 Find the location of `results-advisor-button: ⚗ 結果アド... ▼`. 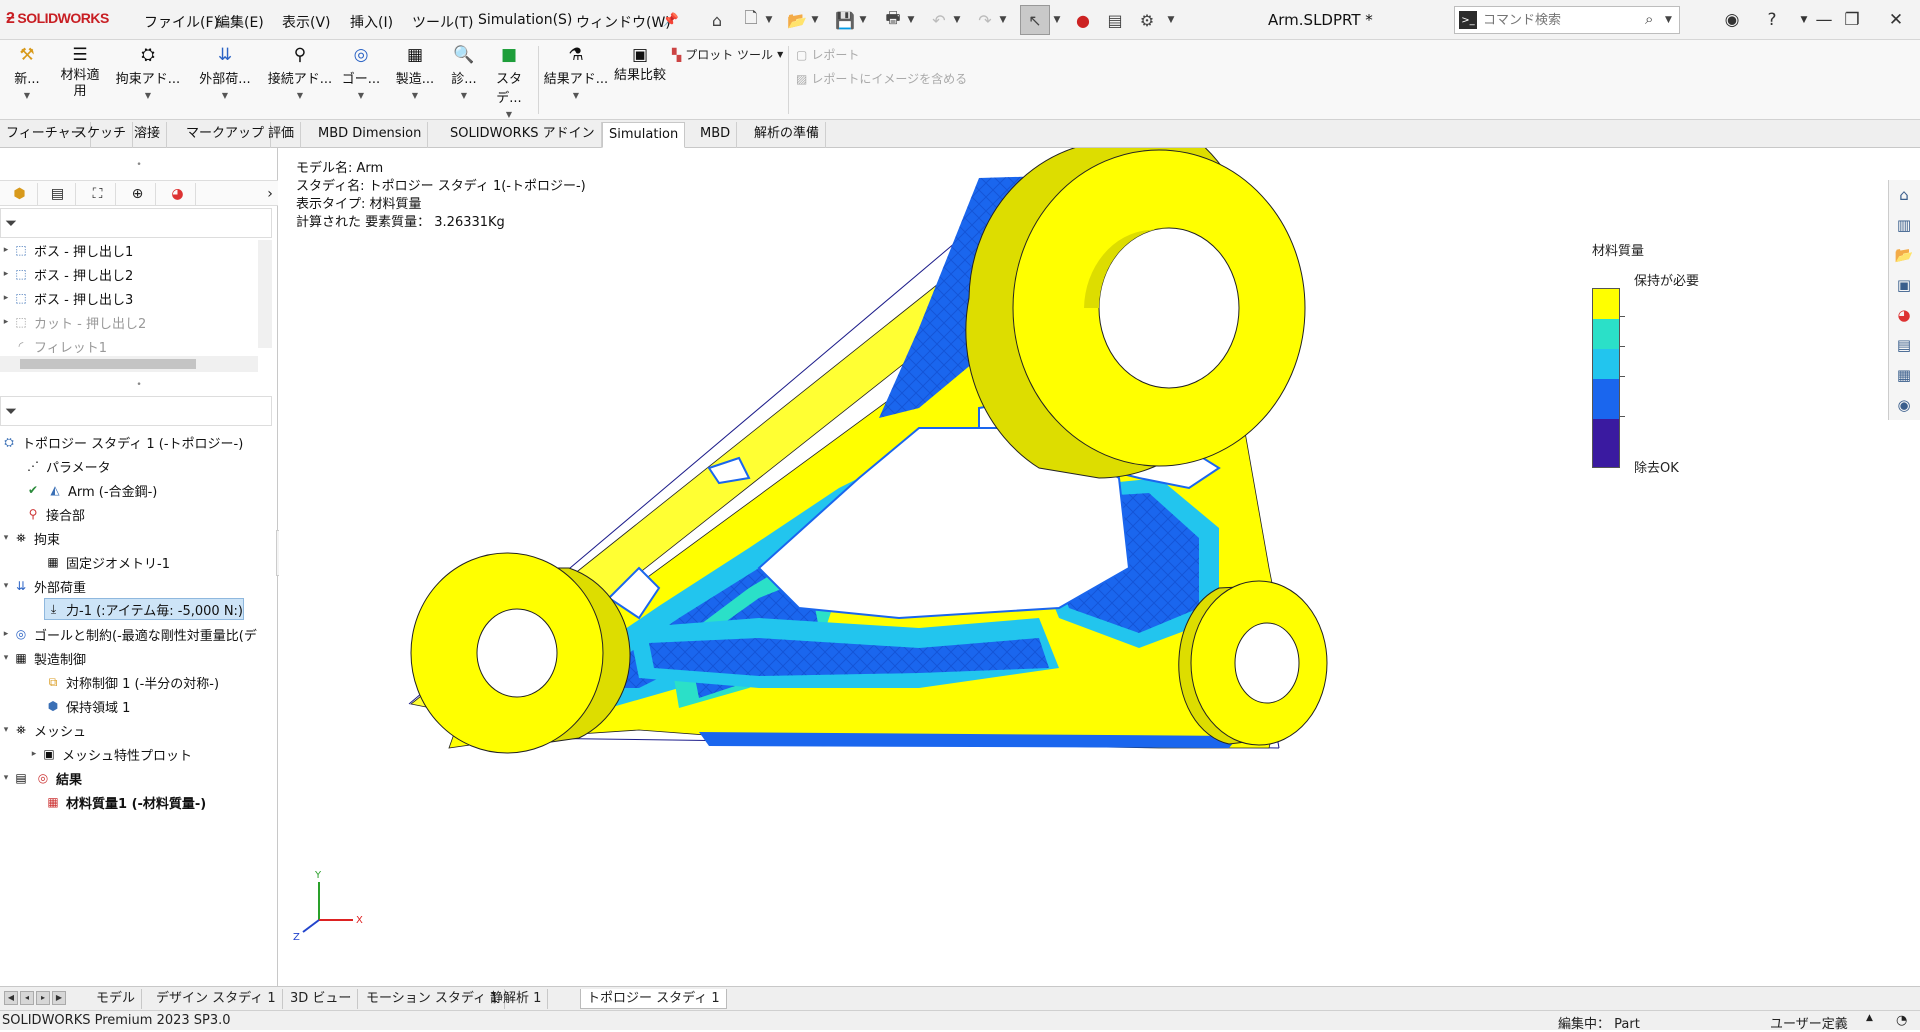

results-advisor-button: ⚗ 結果アド... ▼ is located at coordinates (576, 72).